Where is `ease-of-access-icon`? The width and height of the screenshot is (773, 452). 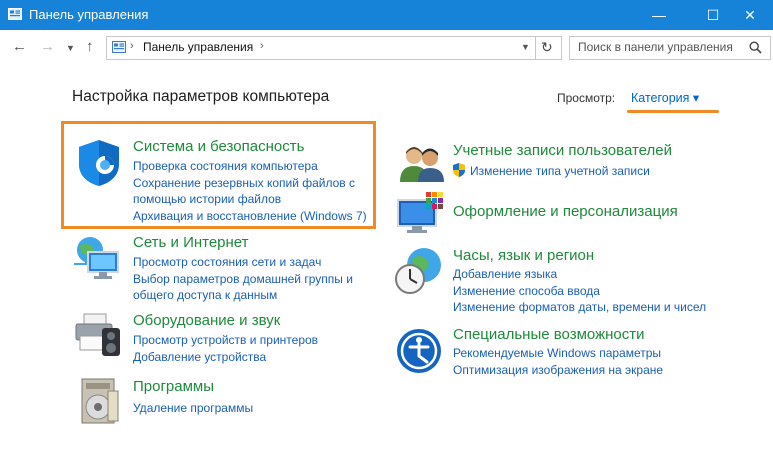 ease-of-access-icon is located at coordinates (419, 351).